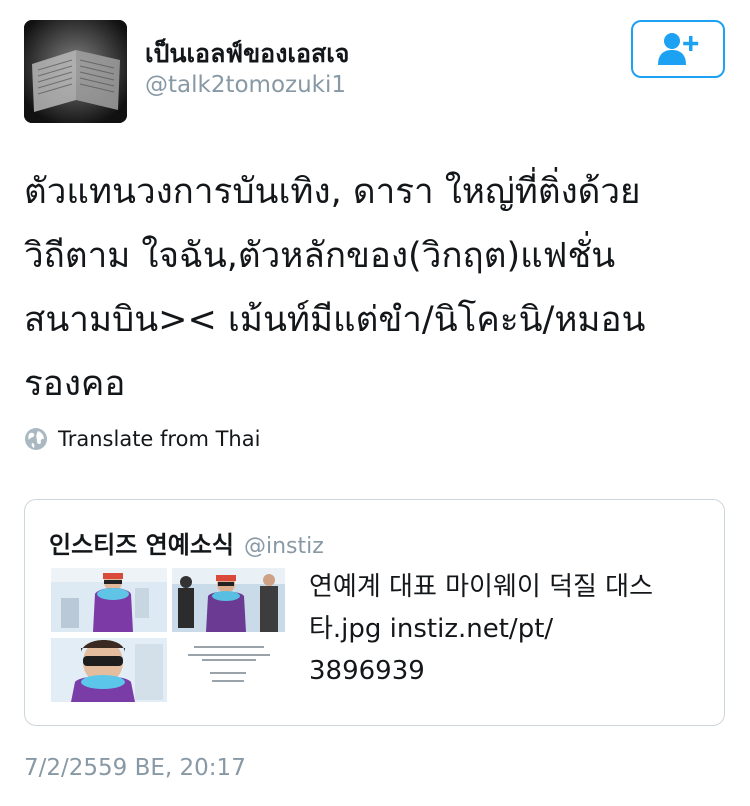 This screenshot has height=806, width=750. What do you see at coordinates (284, 546) in the screenshot?
I see `quoted-handle: @instiz` at bounding box center [284, 546].